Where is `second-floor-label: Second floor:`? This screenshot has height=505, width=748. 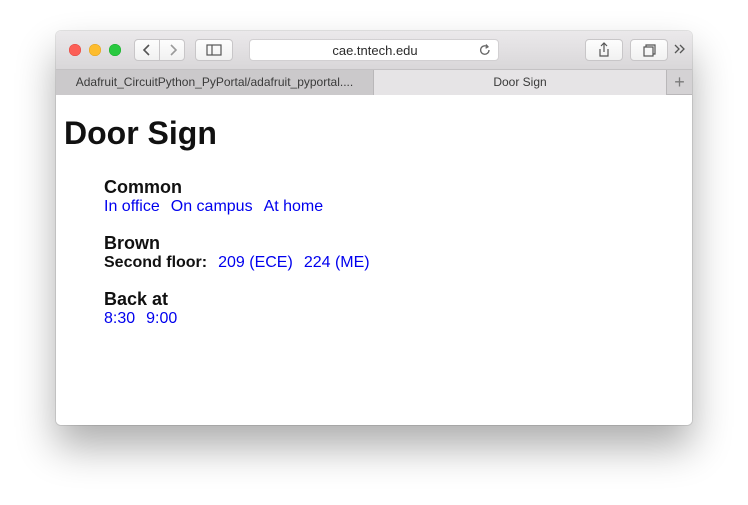 second-floor-label: Second floor: is located at coordinates (156, 262).